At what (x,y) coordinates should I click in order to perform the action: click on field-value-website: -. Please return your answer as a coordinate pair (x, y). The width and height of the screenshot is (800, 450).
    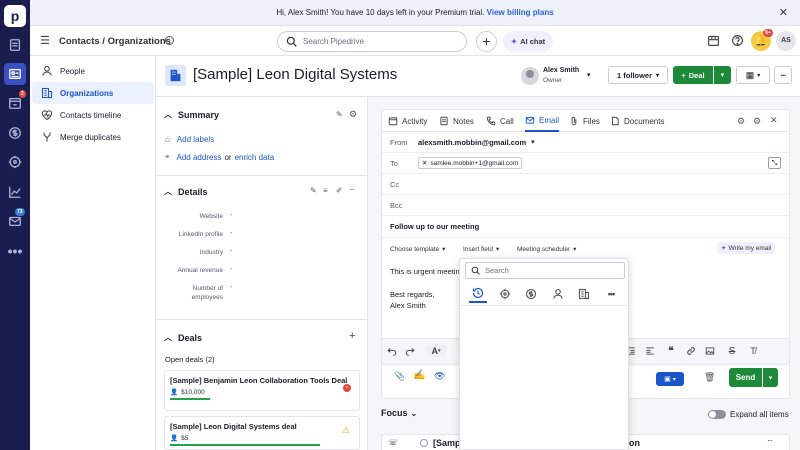
    Looking at the image, I should click on (231, 215).